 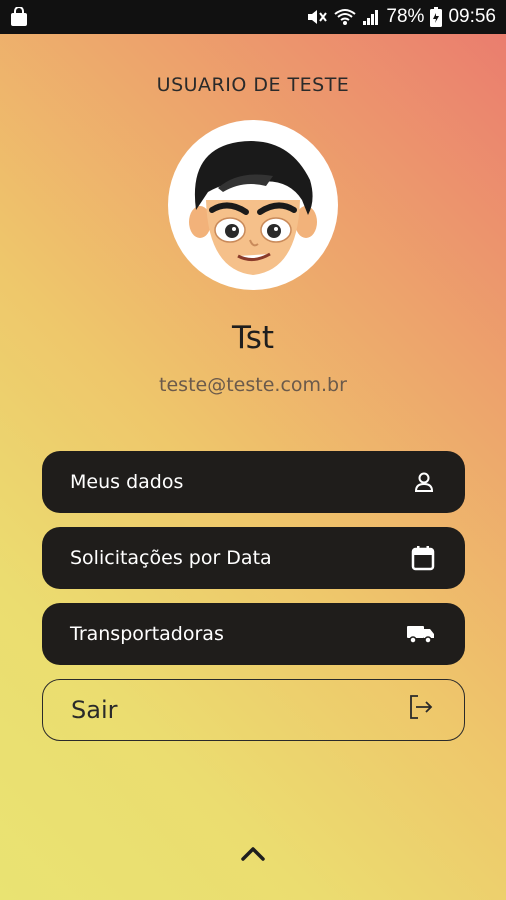 What do you see at coordinates (94, 710) in the screenshot?
I see `logout-button-label: Sair` at bounding box center [94, 710].